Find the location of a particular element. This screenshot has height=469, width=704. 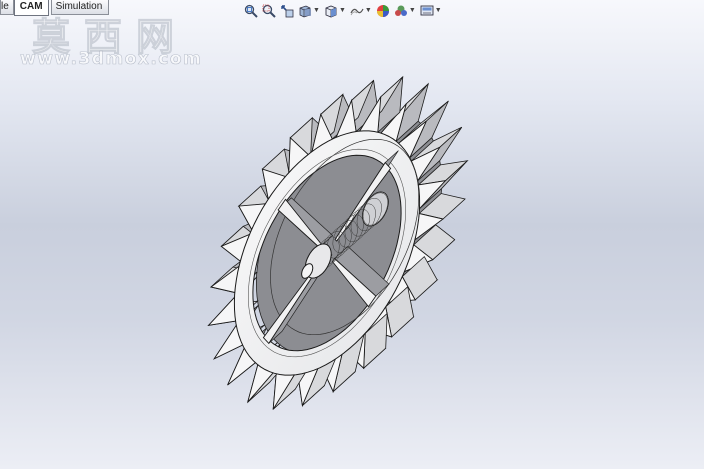

zoom-to-area-button is located at coordinates (269, 11).